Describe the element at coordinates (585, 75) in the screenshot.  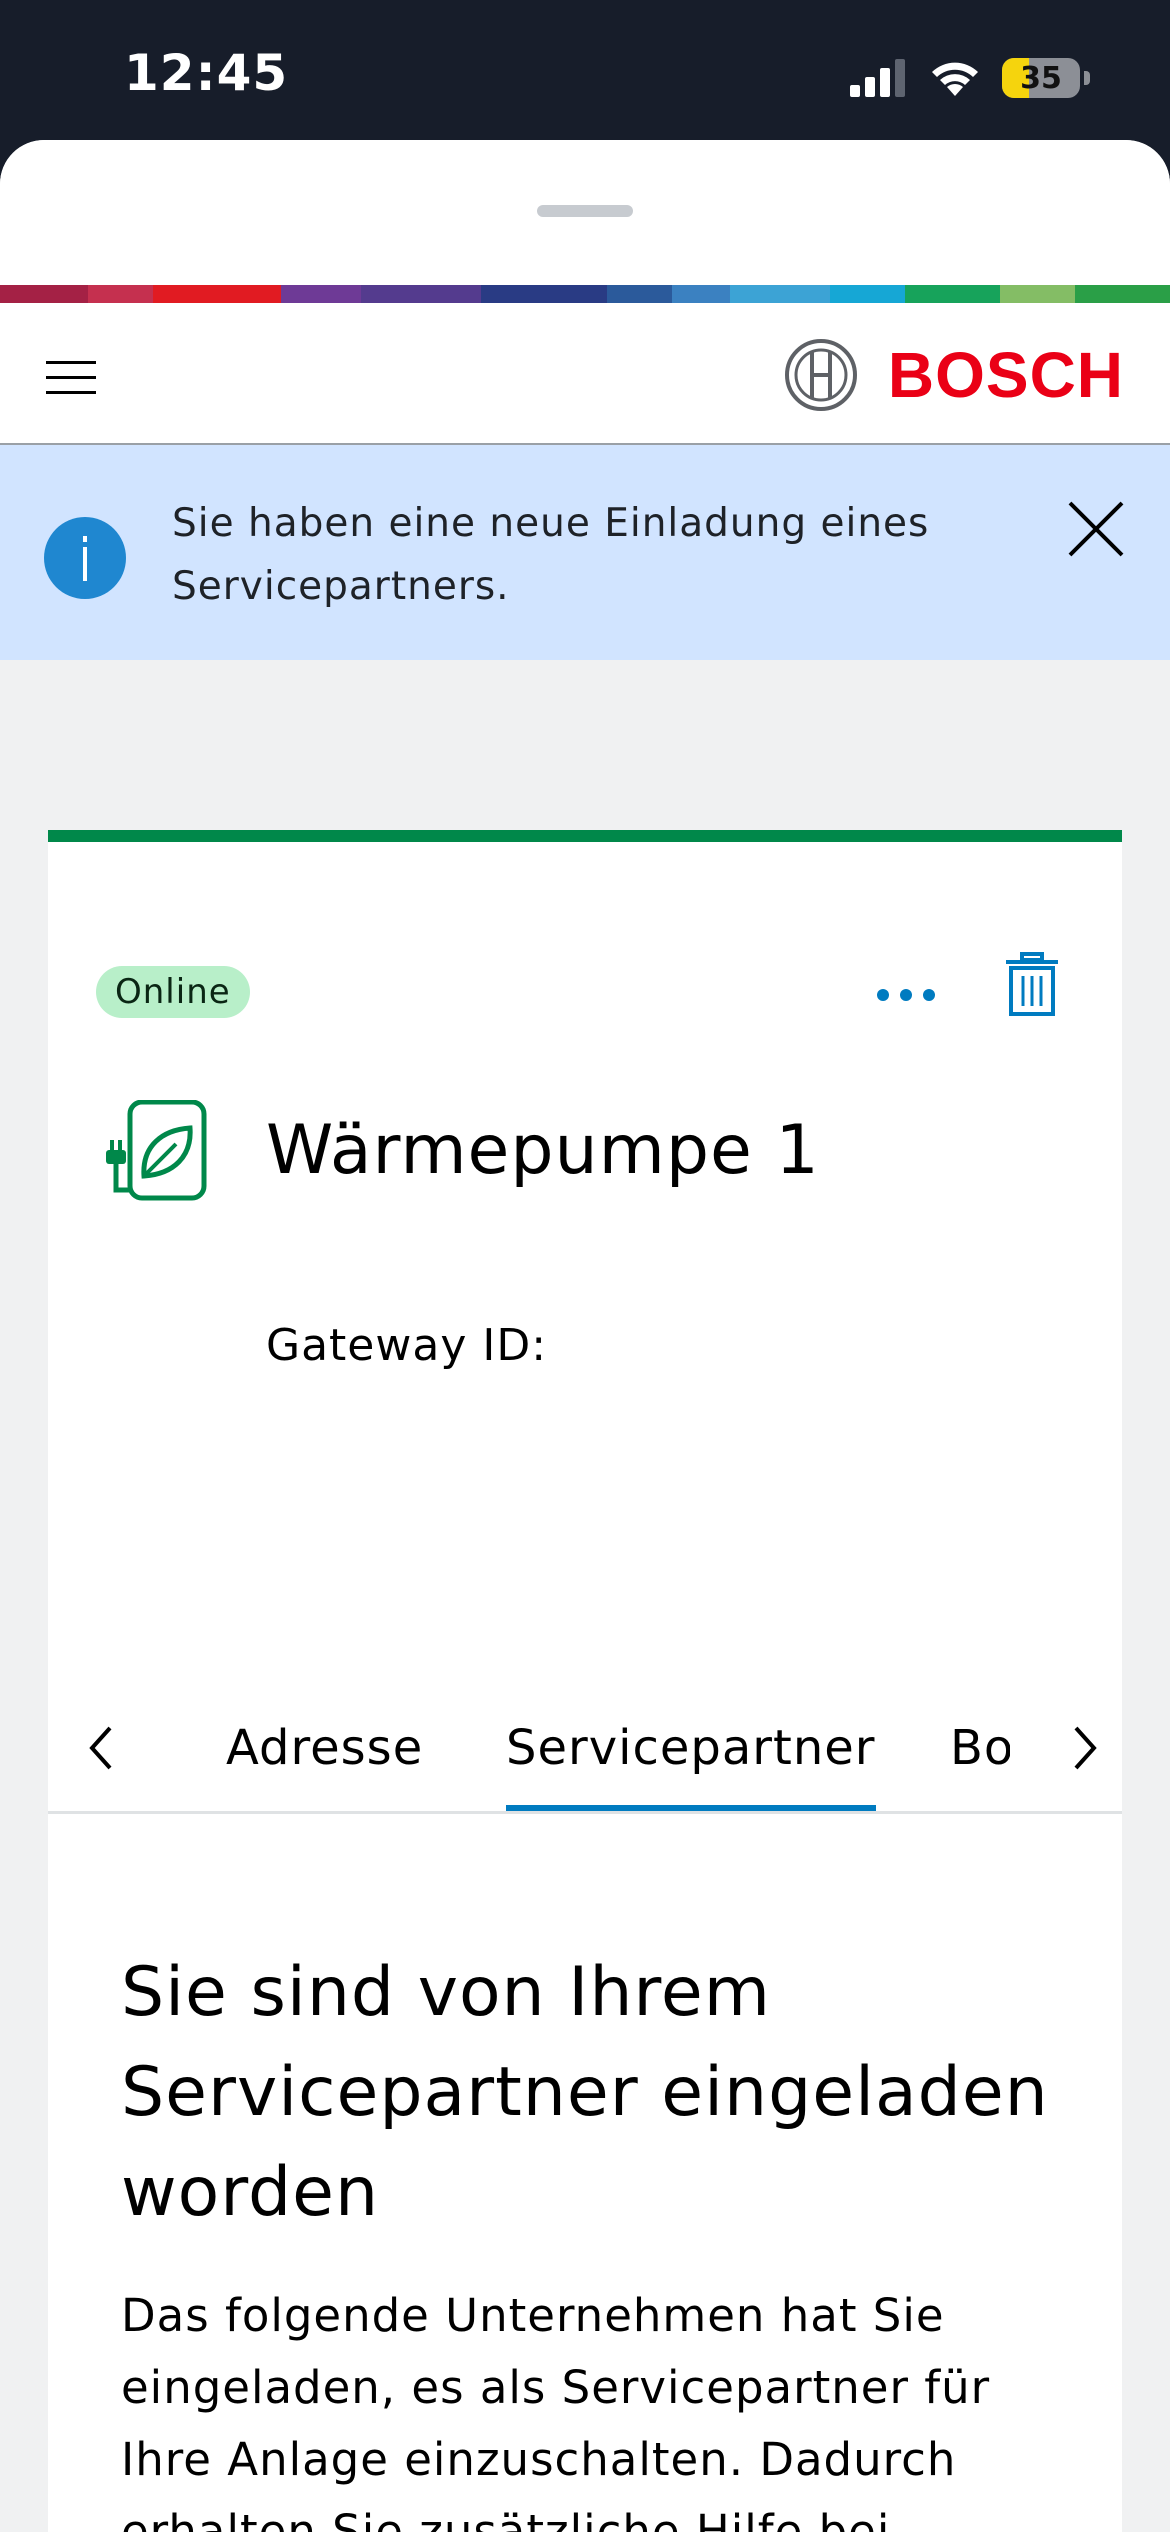
I see `status-bar: 12:45 35` at that location.